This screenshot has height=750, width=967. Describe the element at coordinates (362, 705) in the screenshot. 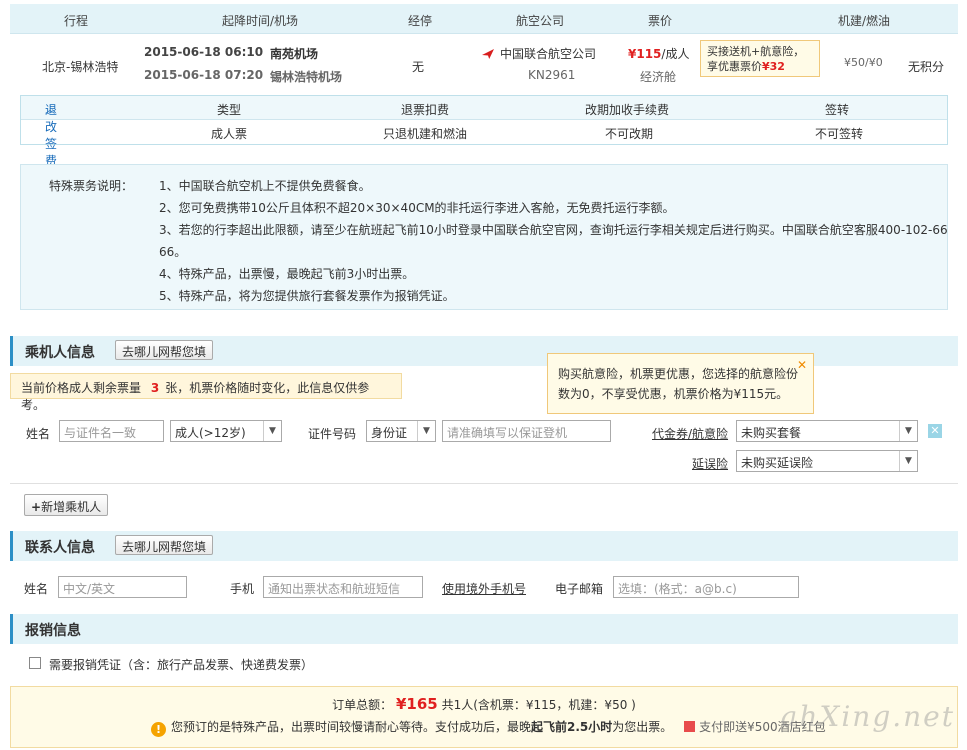

I see `total-label: 订单总额：` at that location.